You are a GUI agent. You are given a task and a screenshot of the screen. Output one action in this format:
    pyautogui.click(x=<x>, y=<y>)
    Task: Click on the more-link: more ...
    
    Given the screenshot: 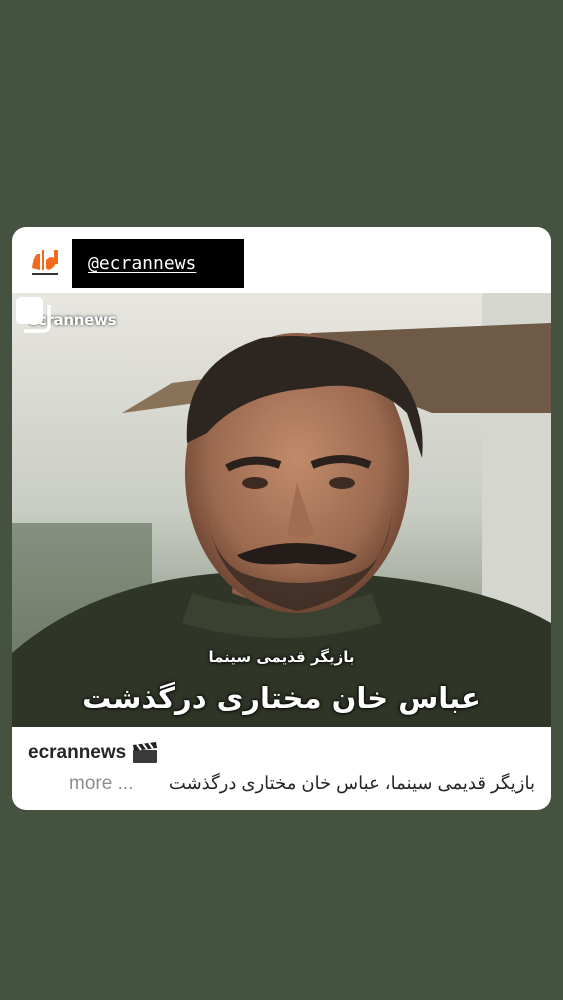 What is the action you would take?
    pyautogui.click(x=101, y=784)
    